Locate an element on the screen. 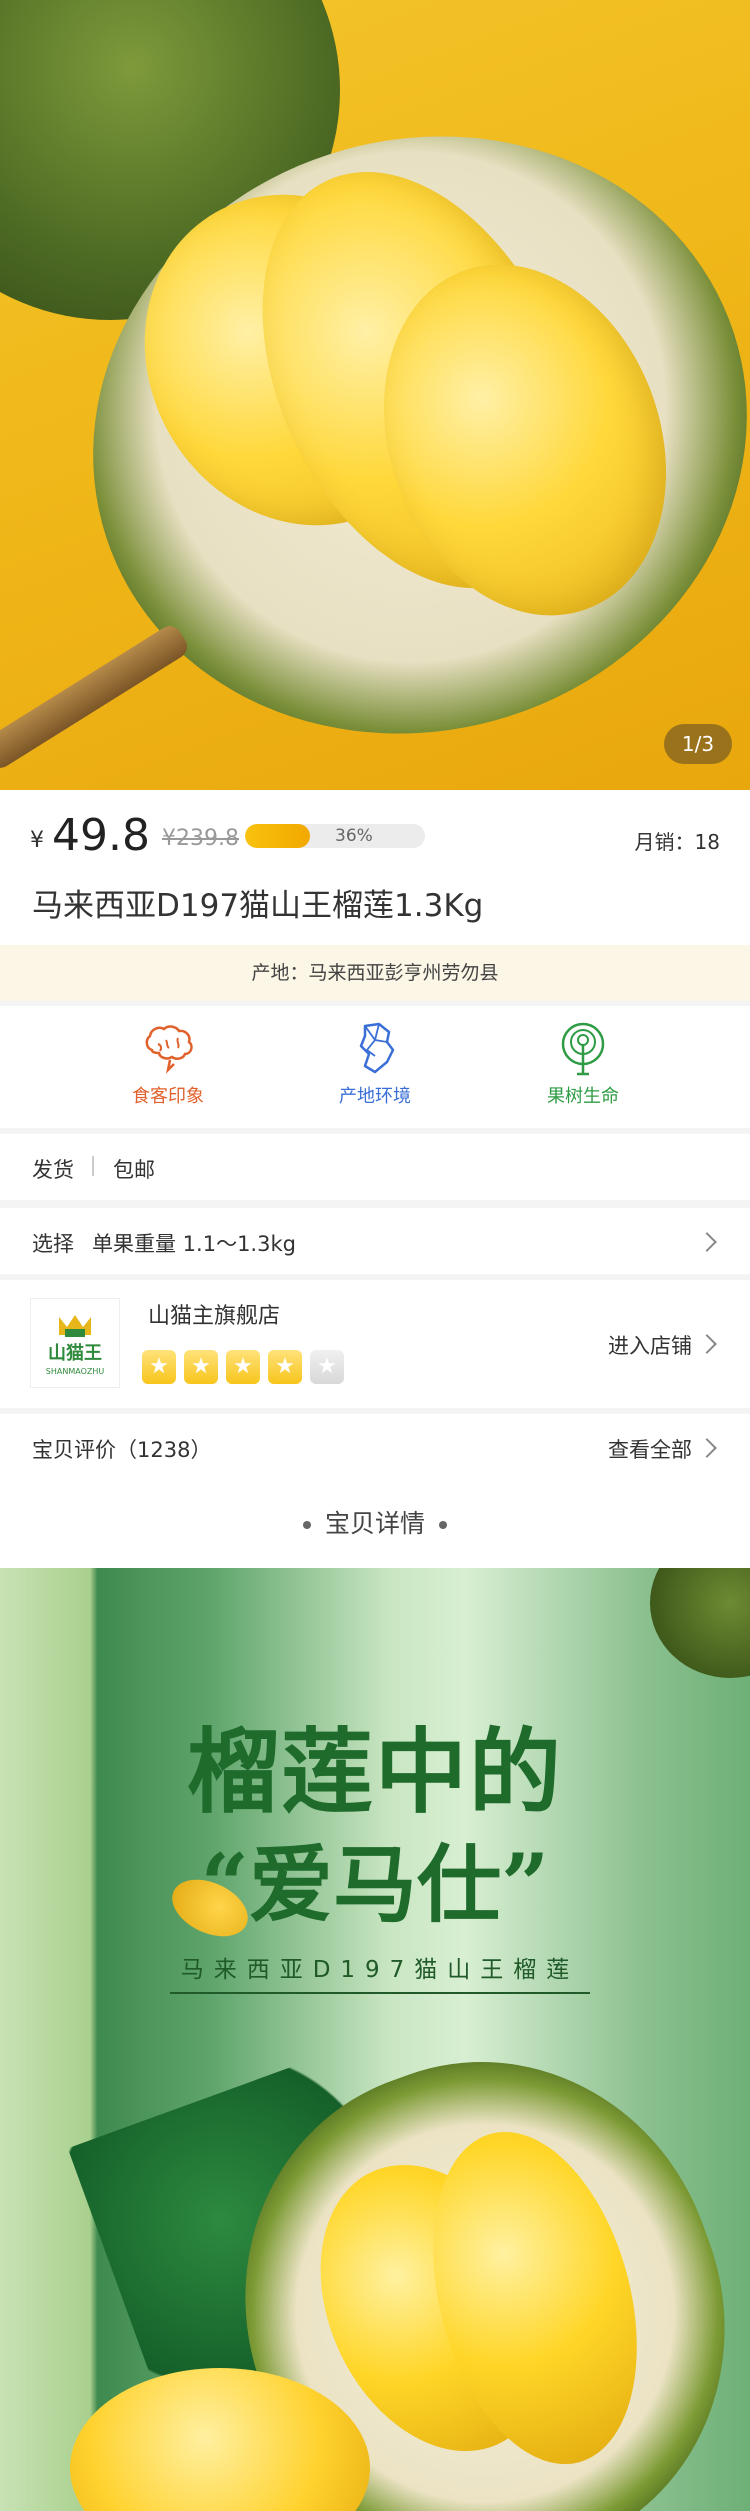  brain-icon is located at coordinates (169, 1049).